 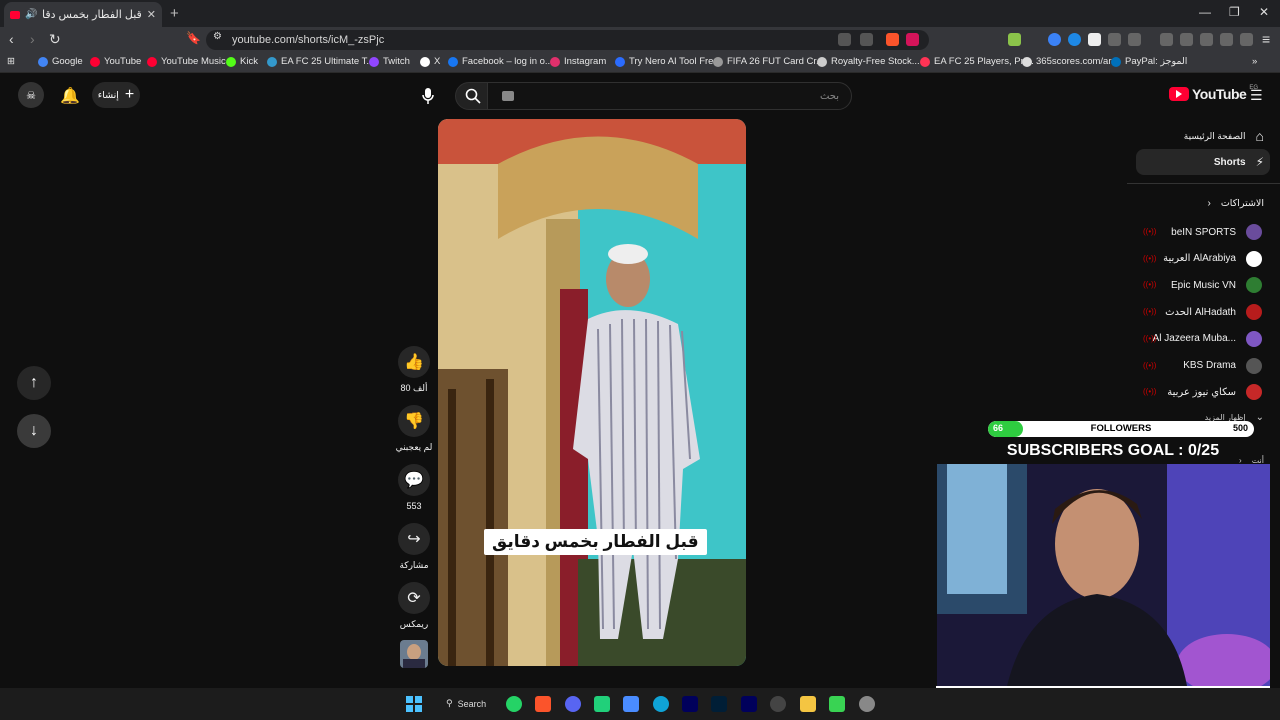 I want to click on channel-name: KBS Drama, so click(x=1209, y=365).